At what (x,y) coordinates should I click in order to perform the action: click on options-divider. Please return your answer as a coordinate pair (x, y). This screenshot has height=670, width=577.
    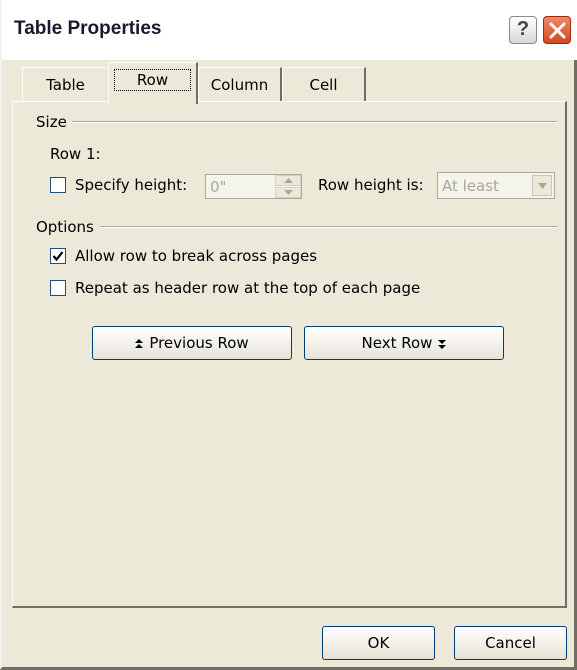
    Looking at the image, I should click on (328, 227).